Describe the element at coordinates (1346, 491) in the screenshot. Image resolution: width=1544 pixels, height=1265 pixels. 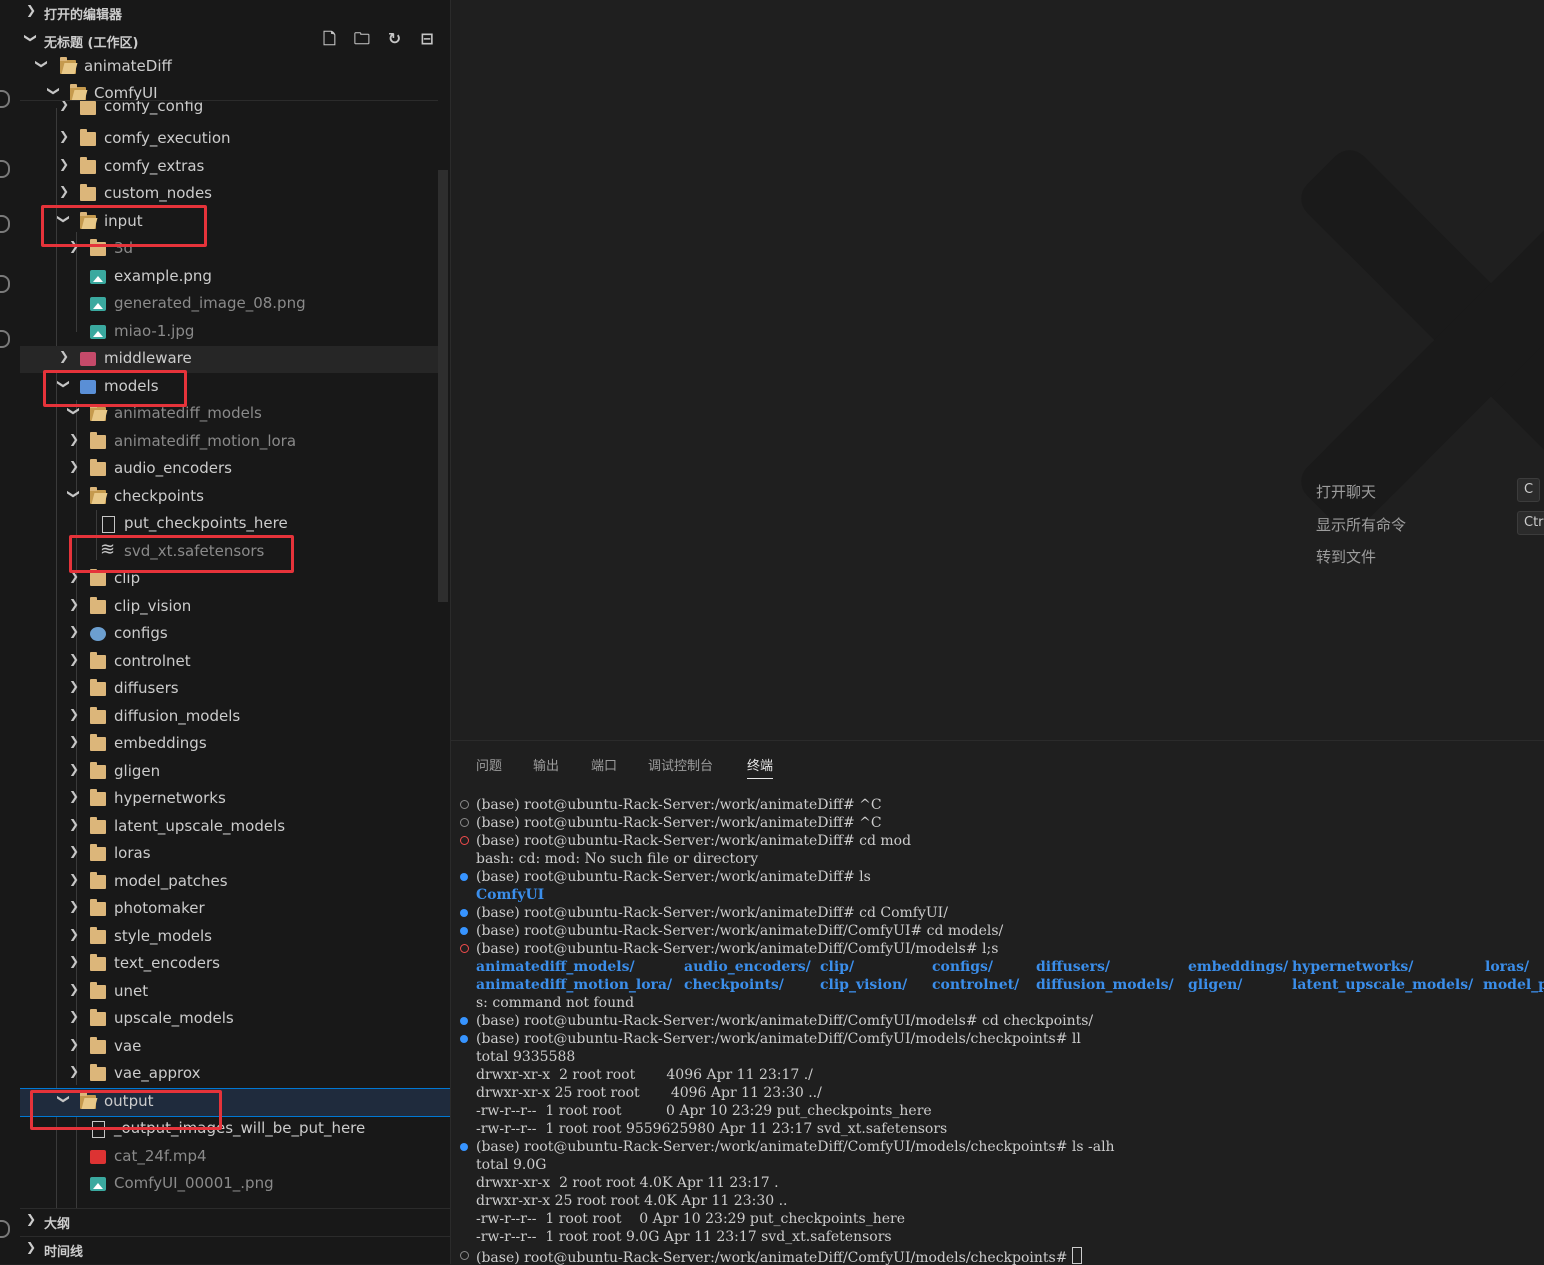
I see `open-chat-command: 打开聊天` at that location.